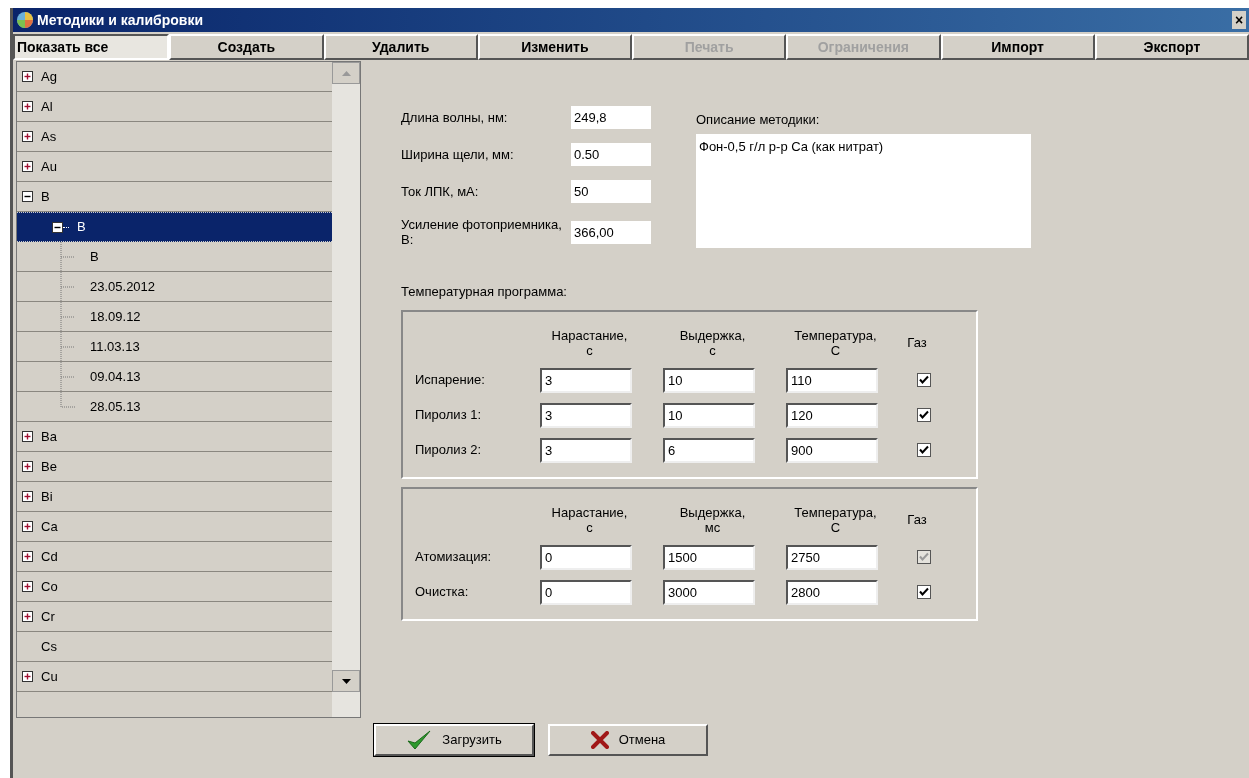 Image resolution: width=1249 pixels, height=778 pixels. Describe the element at coordinates (115, 406) in the screenshot. I see `tree-item: 28.05.13` at that location.